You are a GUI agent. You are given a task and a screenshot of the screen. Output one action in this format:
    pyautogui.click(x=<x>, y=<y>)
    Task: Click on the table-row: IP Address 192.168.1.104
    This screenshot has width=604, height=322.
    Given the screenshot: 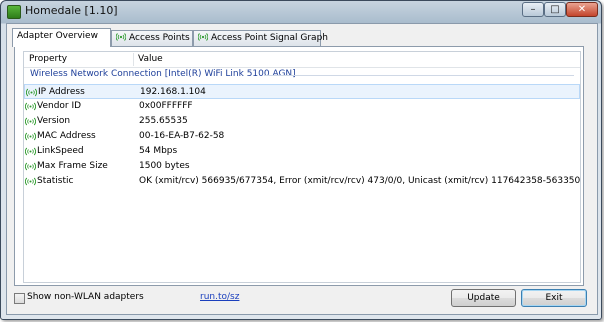 What is the action you would take?
    pyautogui.click(x=302, y=91)
    